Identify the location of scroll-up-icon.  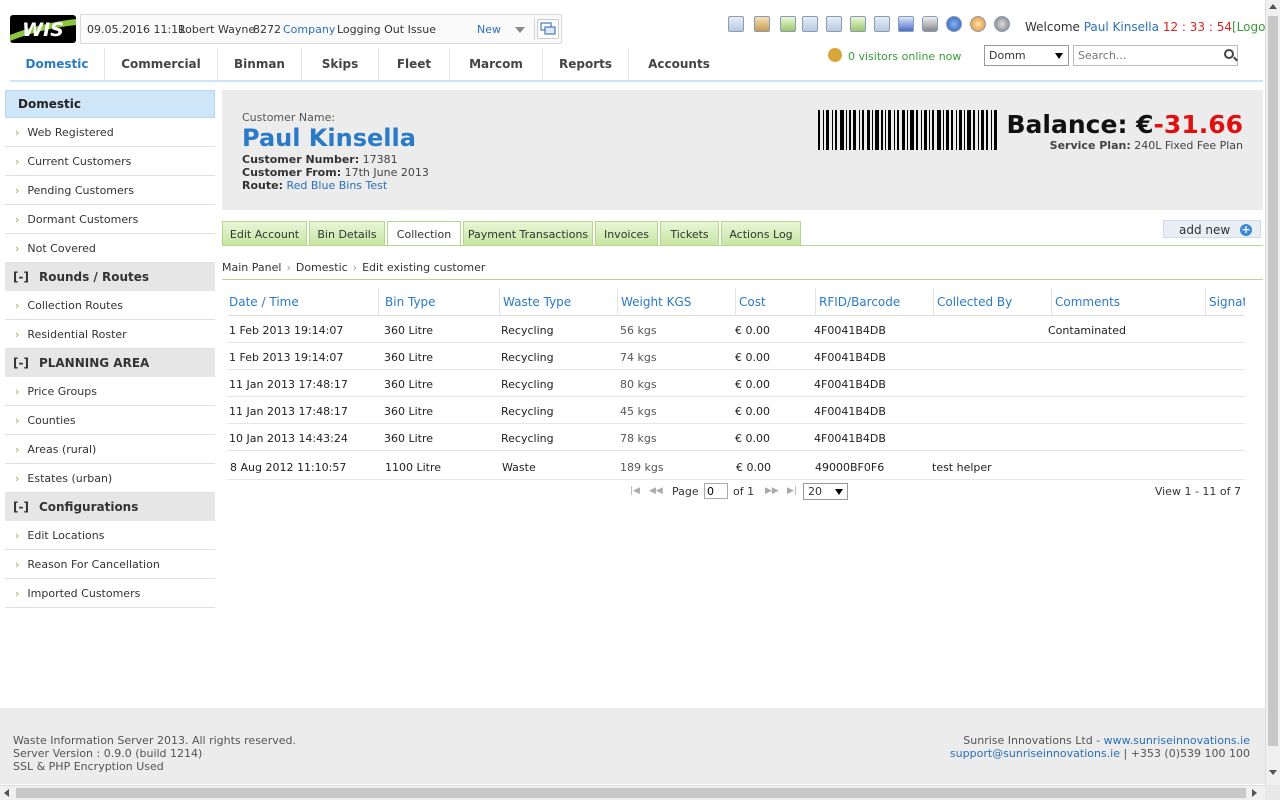
(1273, 6).